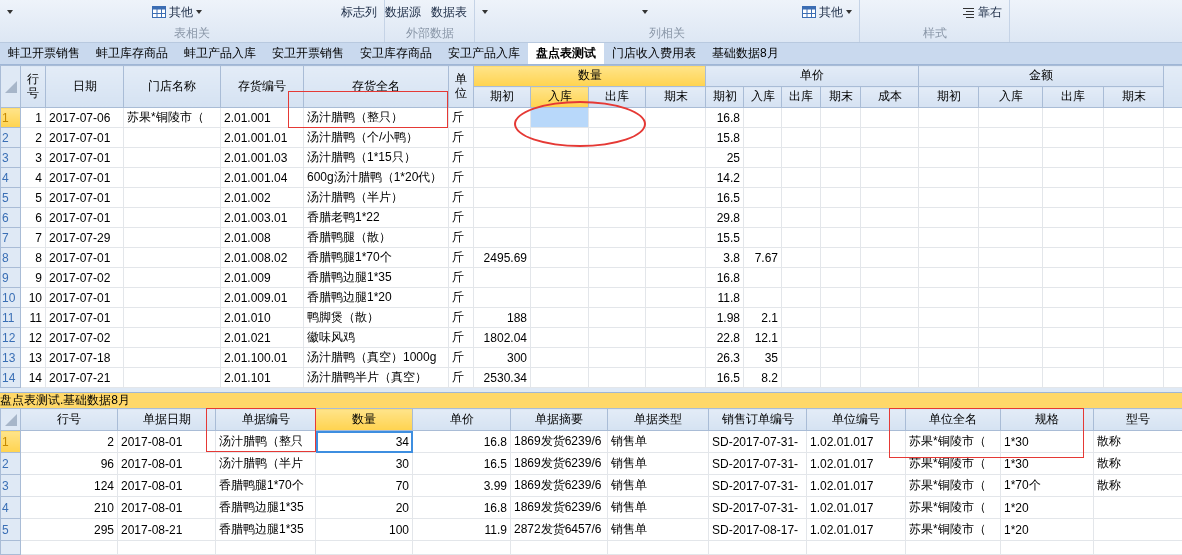  I want to click on ribbon-button: 标志列, so click(359, 12).